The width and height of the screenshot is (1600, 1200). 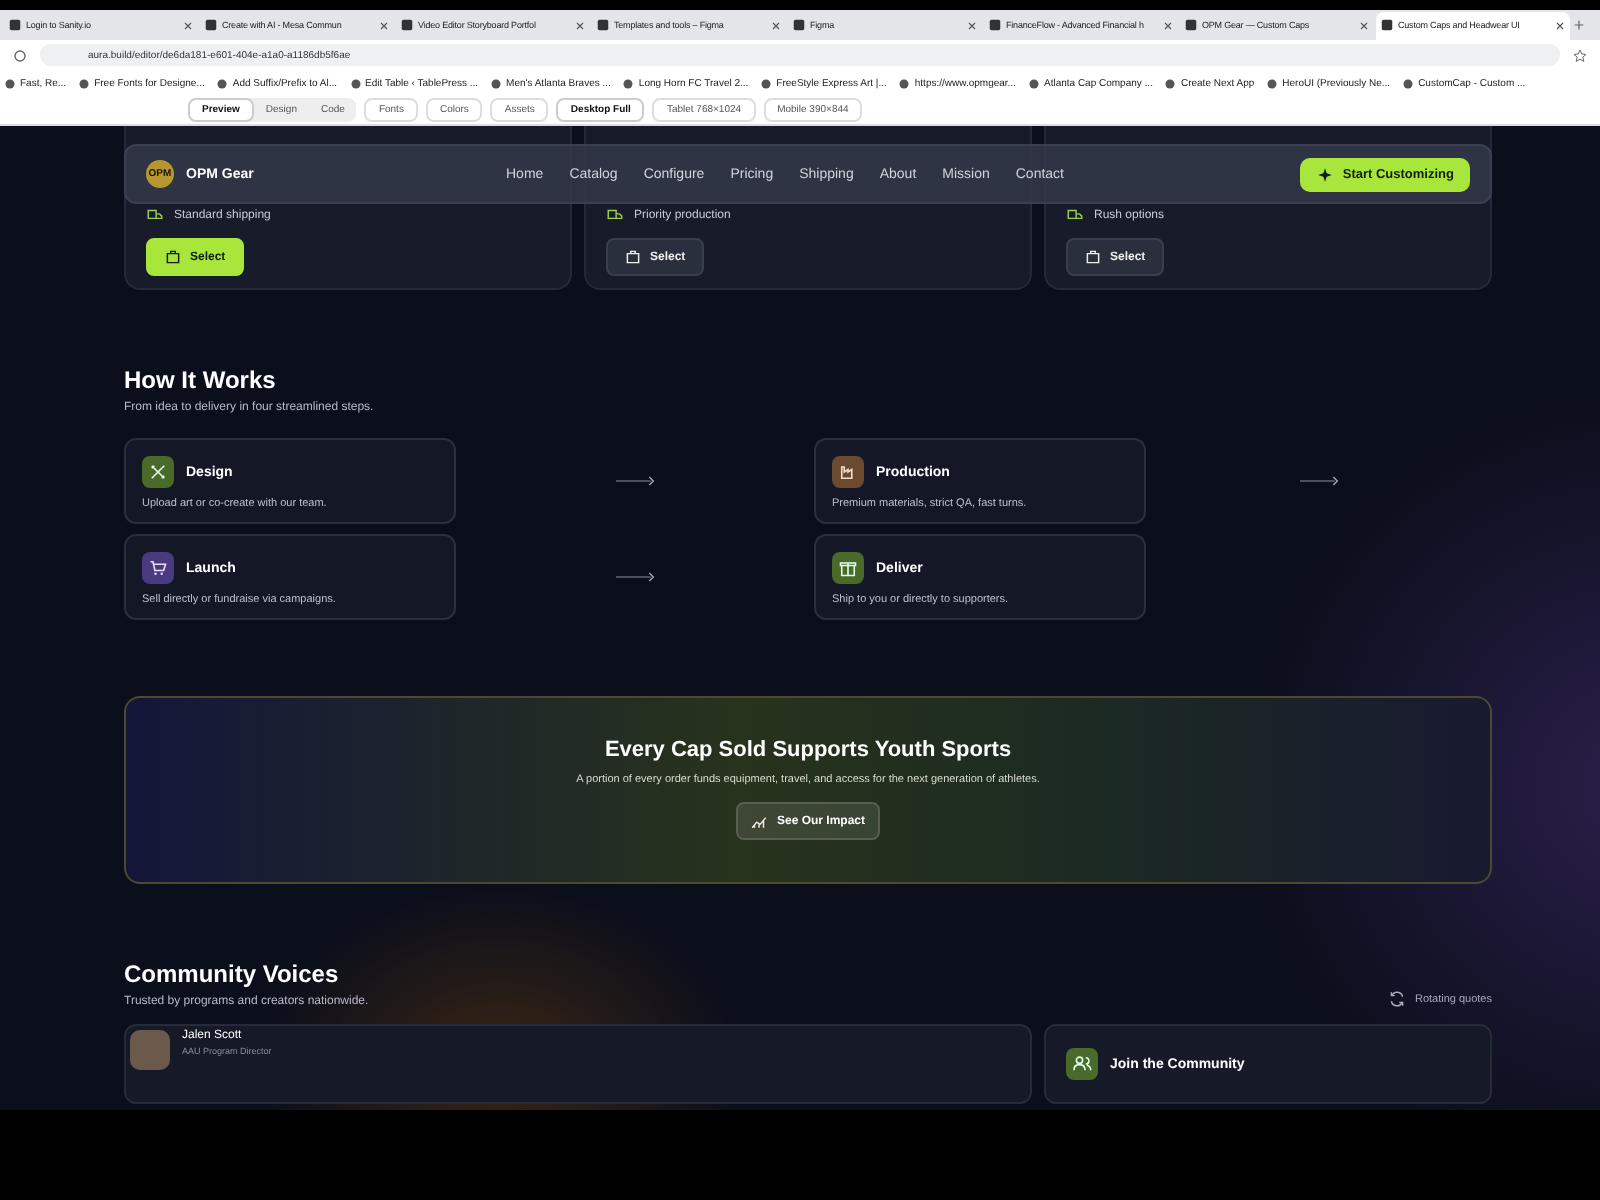 I want to click on star-icon, so click(x=1580, y=55).